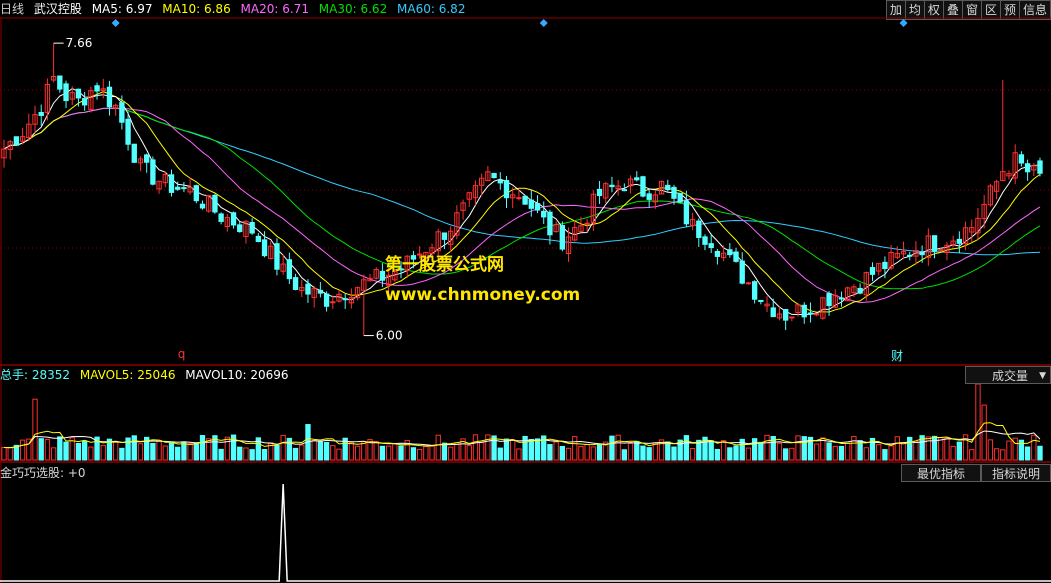 This screenshot has height=583, width=1051. I want to click on indicator-header: 金巧巧选股: +0, so click(46, 473).